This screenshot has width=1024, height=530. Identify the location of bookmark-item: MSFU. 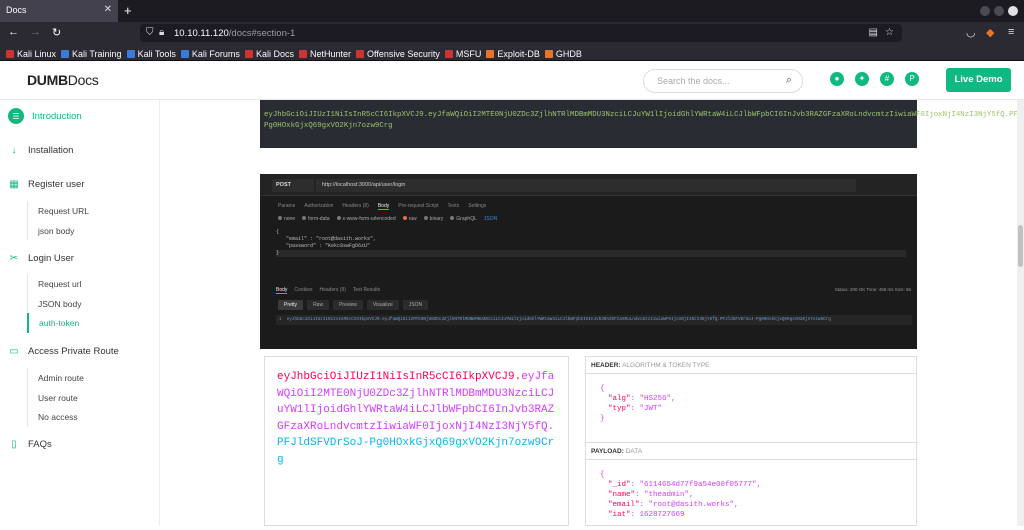
(465, 52).